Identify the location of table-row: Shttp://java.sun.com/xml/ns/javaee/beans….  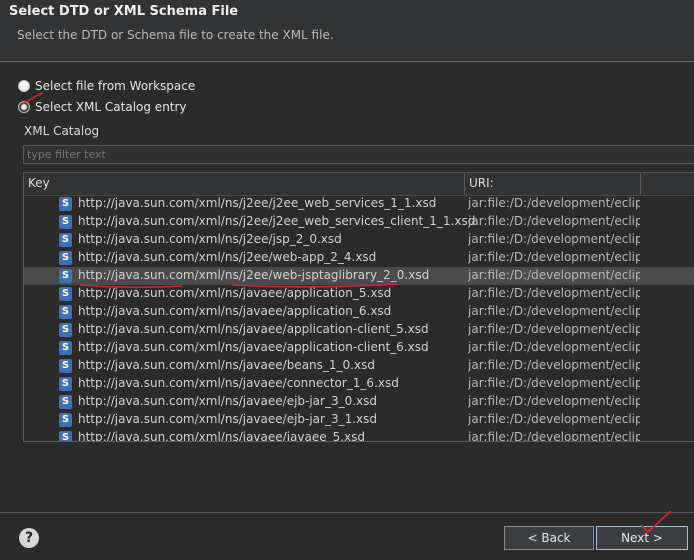
(359, 366).